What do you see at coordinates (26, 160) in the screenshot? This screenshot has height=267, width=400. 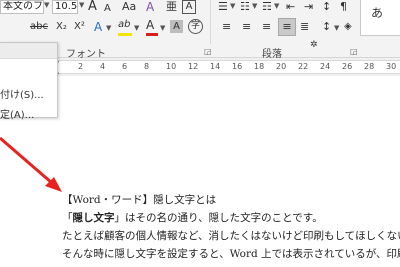 I see `arrow-shaft` at bounding box center [26, 160].